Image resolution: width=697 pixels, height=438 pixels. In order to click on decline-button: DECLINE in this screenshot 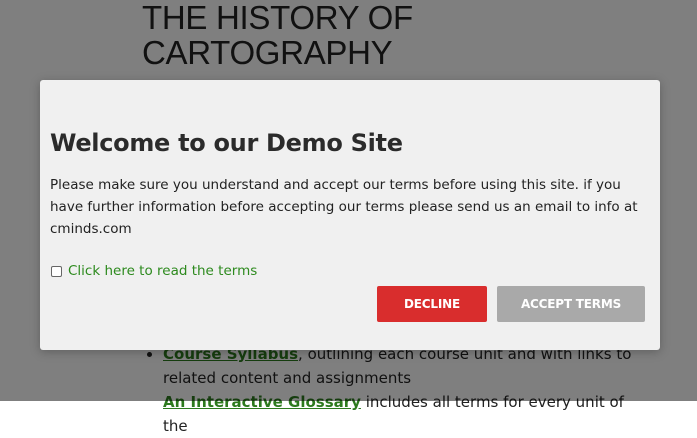, I will do `click(432, 304)`.